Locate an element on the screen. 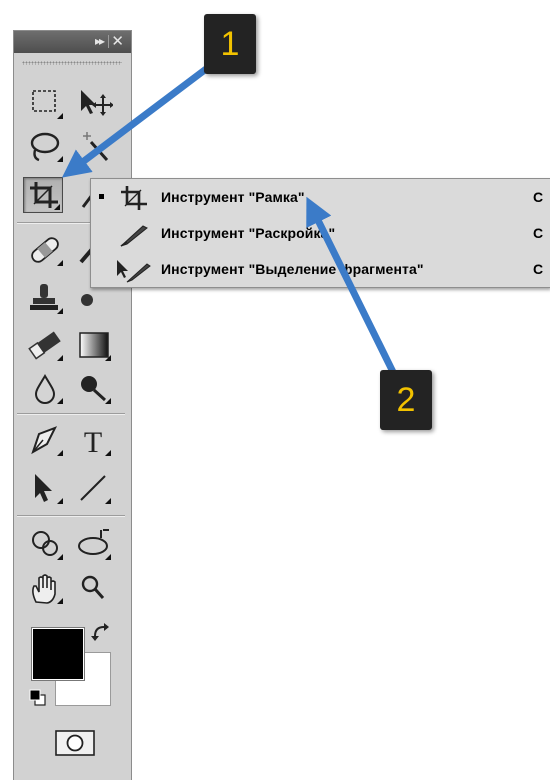  blur-tool is located at coordinates (45, 388).